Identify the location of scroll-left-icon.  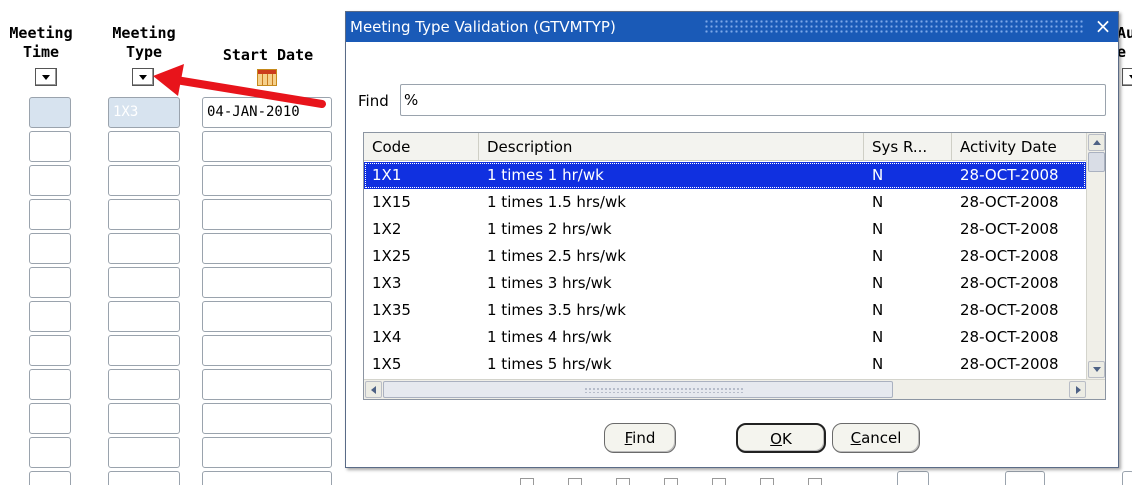
(373, 389).